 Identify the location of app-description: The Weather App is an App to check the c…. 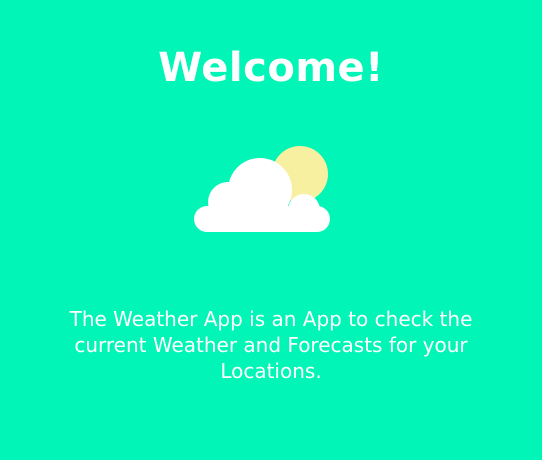
(271, 345).